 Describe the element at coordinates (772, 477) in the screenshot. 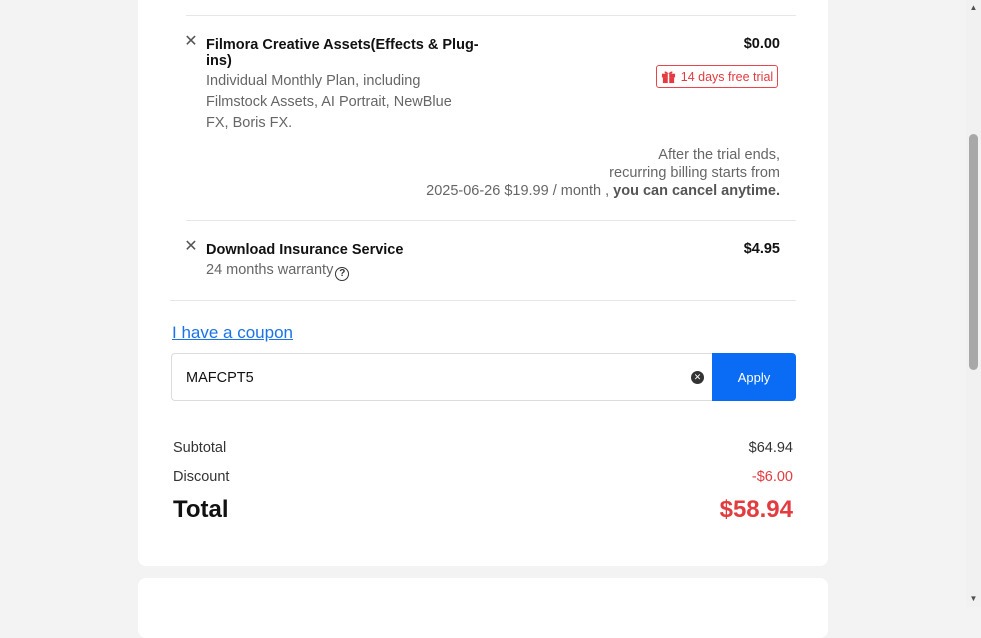

I see `discount-value: -$6.00` at that location.